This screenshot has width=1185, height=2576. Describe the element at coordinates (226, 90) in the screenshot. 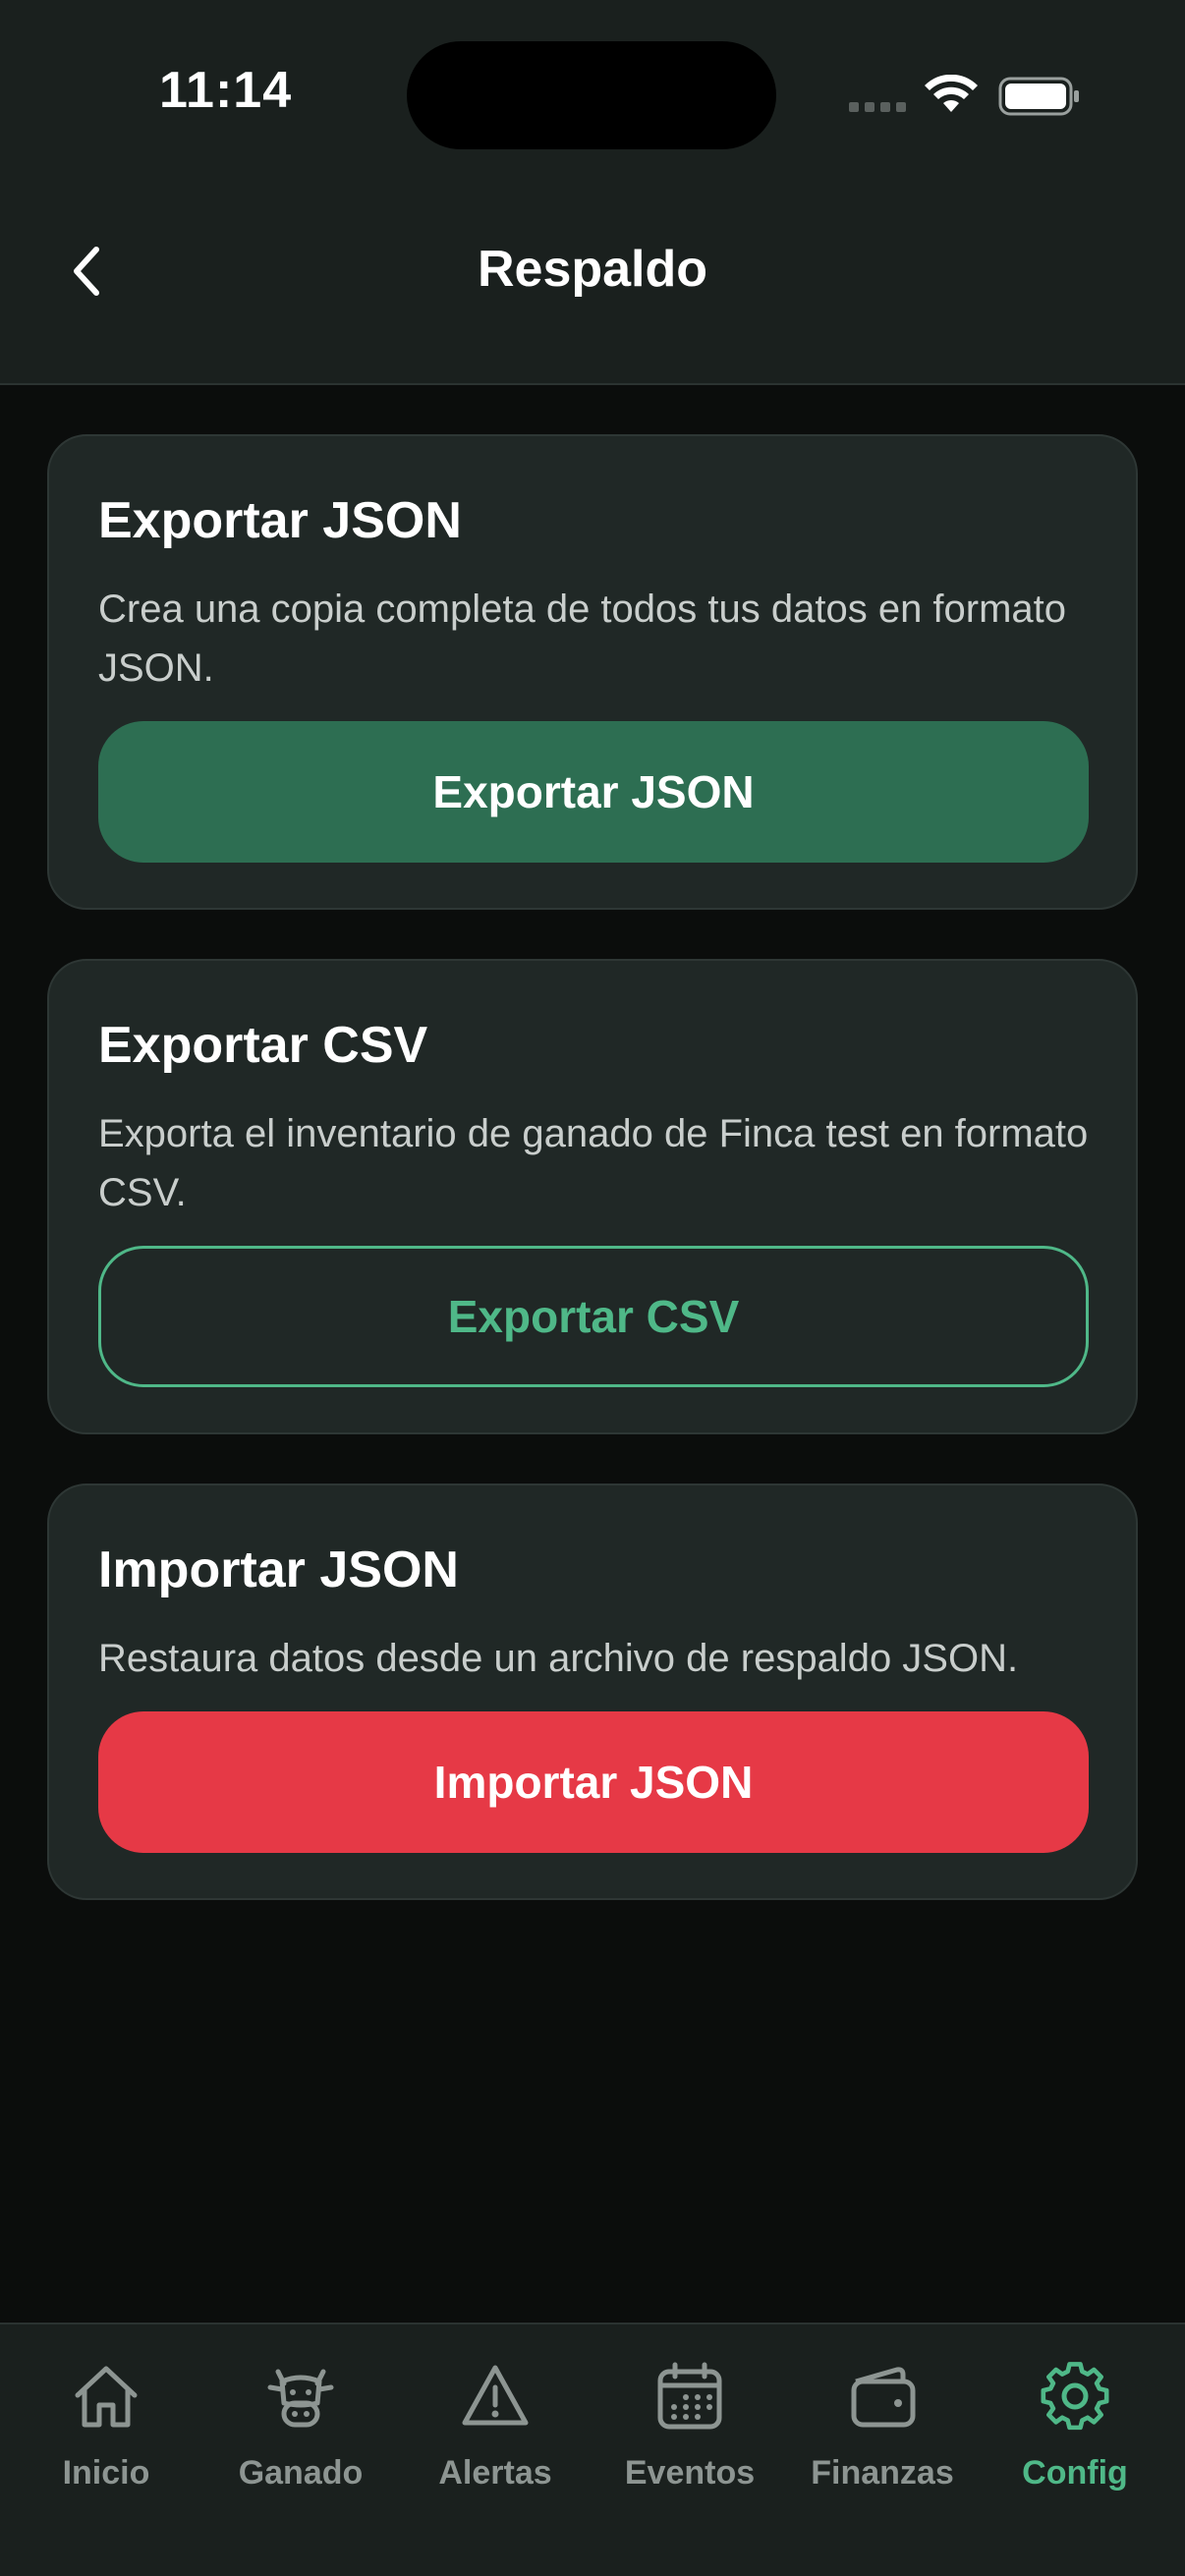

I see `status-time: 11:14` at that location.